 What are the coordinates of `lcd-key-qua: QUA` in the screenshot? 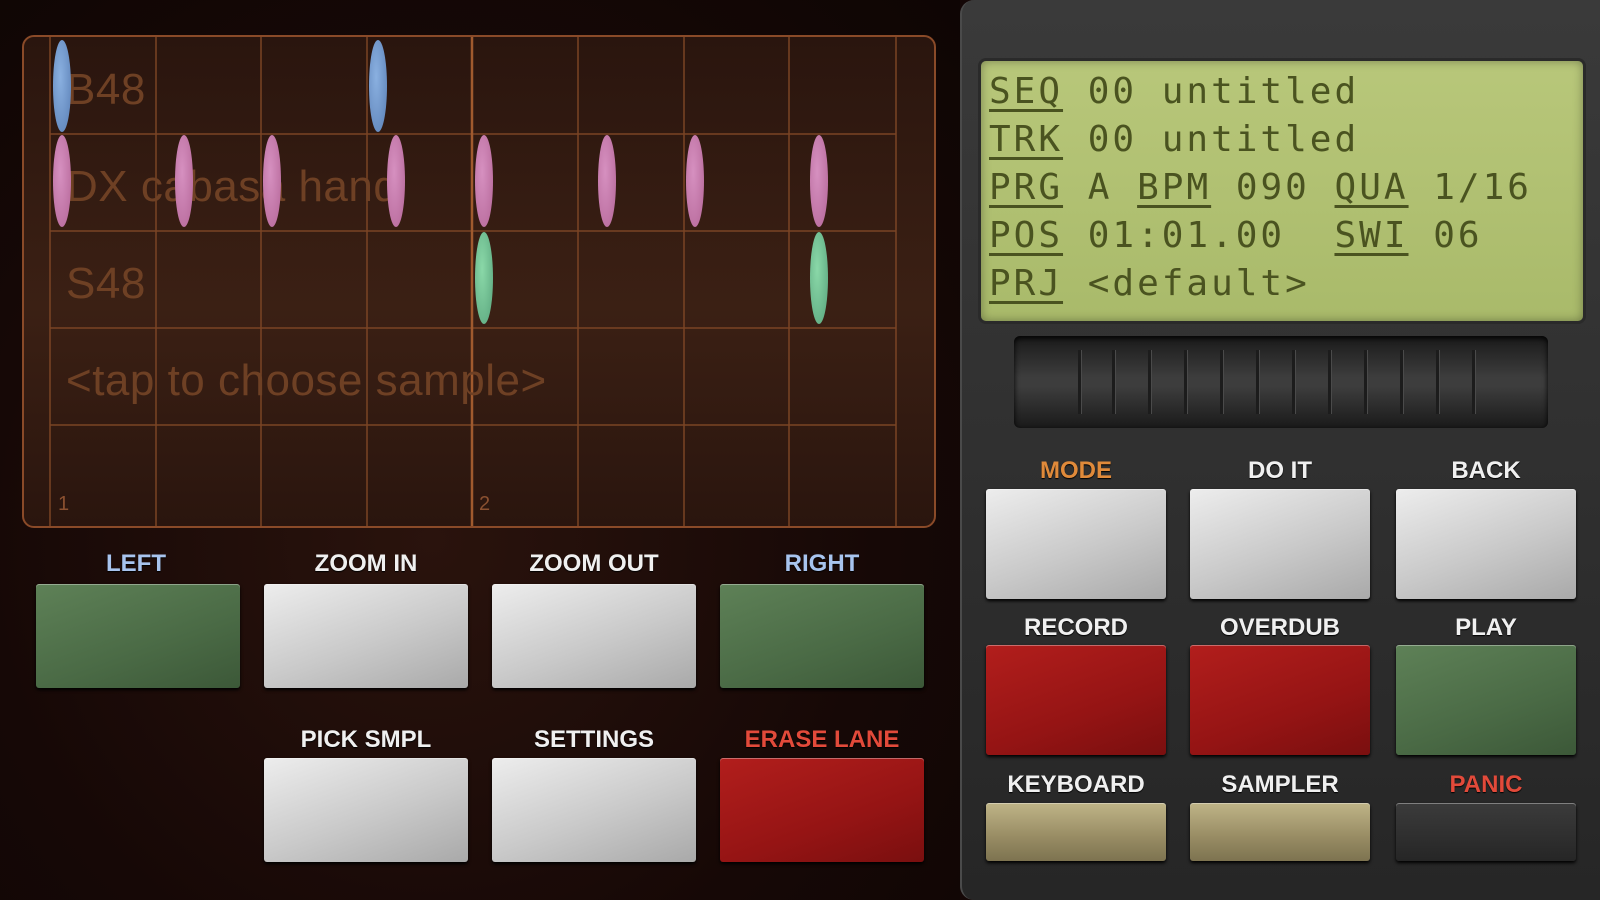 It's located at (1371, 187).